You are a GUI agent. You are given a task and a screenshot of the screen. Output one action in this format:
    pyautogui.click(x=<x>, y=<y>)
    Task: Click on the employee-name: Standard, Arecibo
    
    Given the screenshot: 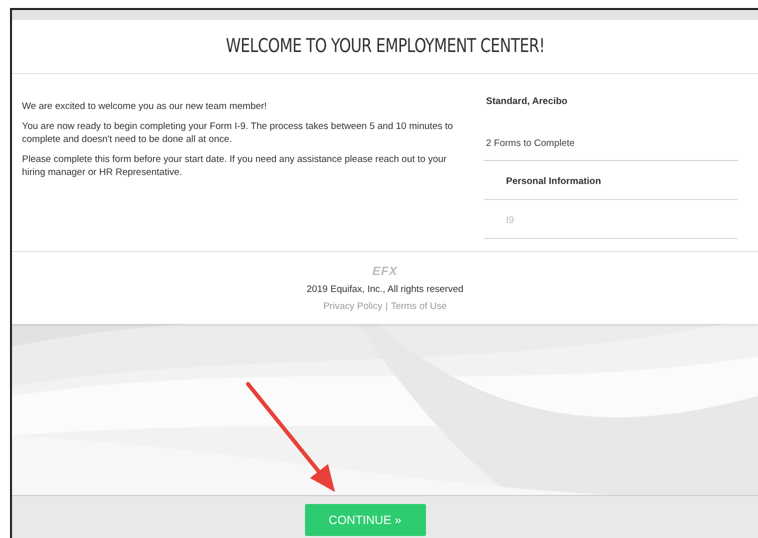 What is the action you would take?
    pyautogui.click(x=527, y=101)
    